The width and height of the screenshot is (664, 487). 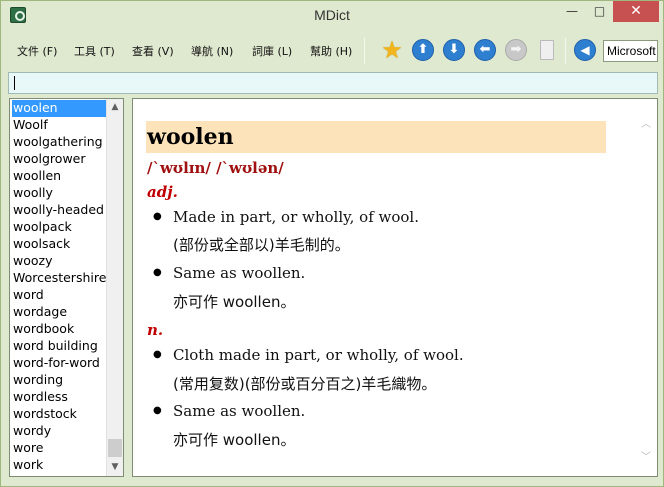 I want to click on word-list-scrollbar: ▲ ▼, so click(x=114, y=287).